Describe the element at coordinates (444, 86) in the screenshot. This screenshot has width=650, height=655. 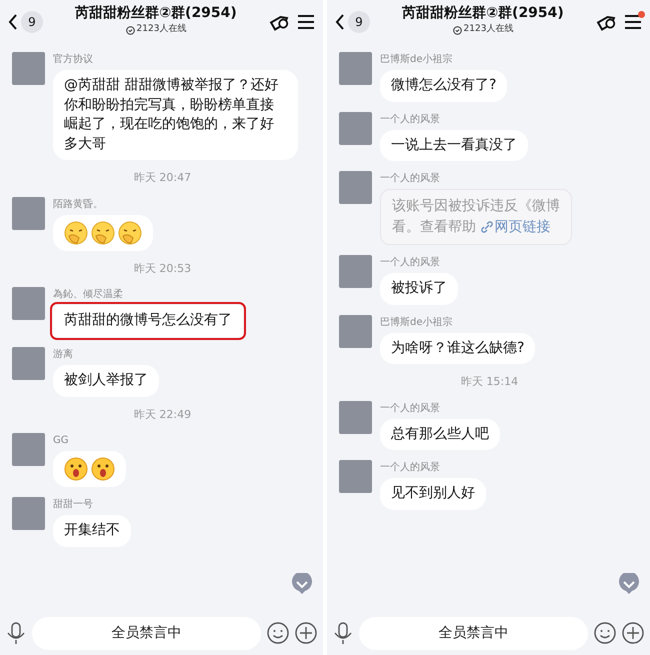
I see `message-bubble: 微博怎么没有了?` at that location.